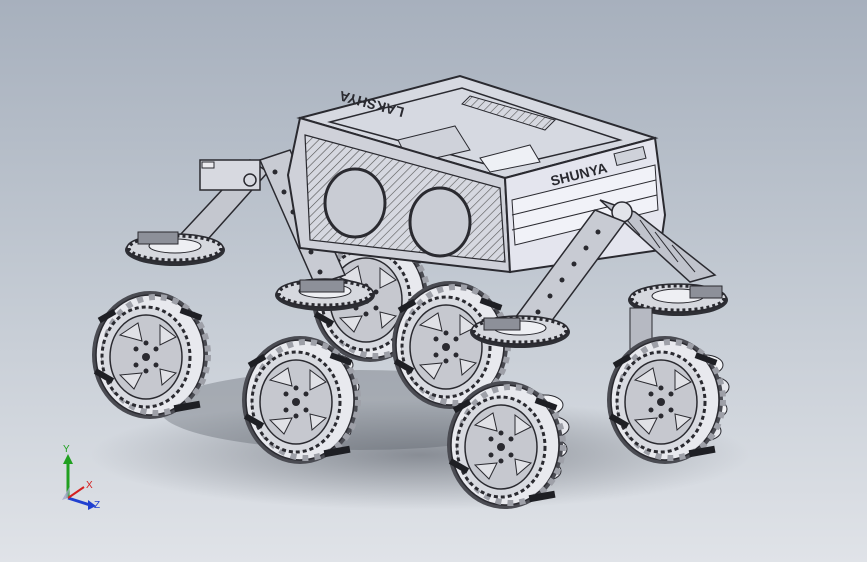  Describe the element at coordinates (150, 355) in the screenshot. I see `wheel-rear-left` at that location.